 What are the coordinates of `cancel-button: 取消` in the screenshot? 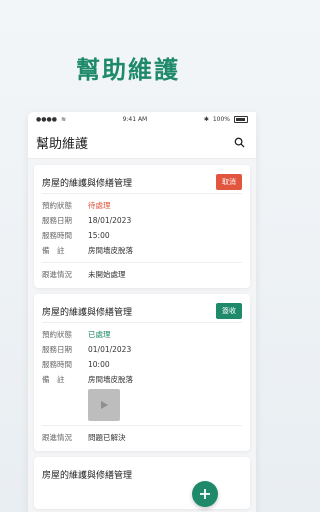 It's located at (229, 182).